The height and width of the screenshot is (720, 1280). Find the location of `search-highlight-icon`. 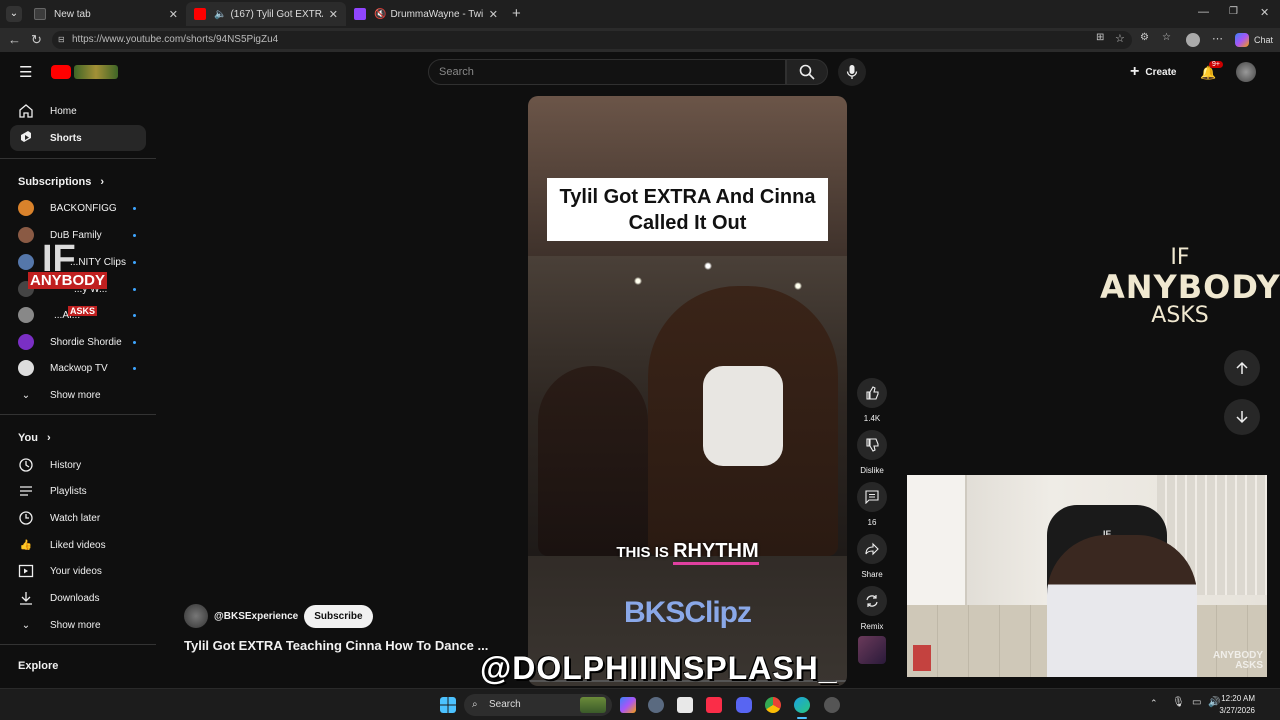

search-highlight-icon is located at coordinates (593, 705).